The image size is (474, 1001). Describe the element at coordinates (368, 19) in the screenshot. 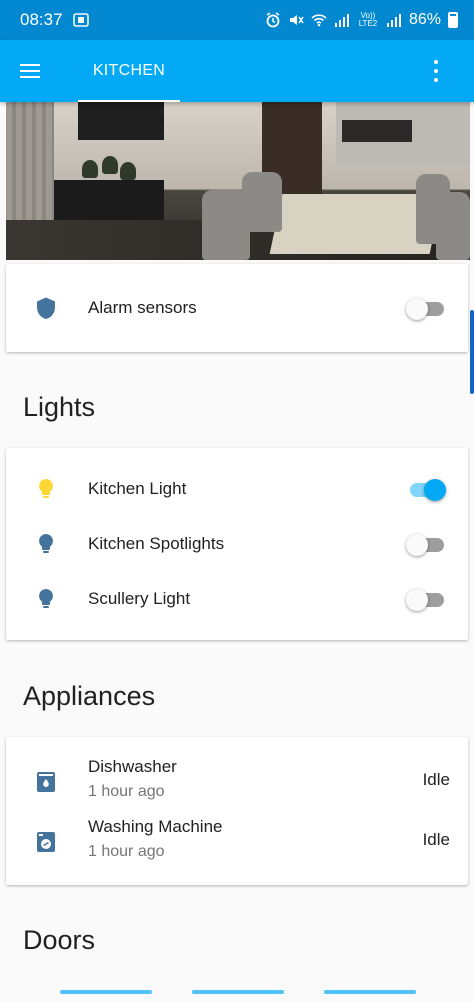

I see `network-label: Vo)) LTE2` at that location.